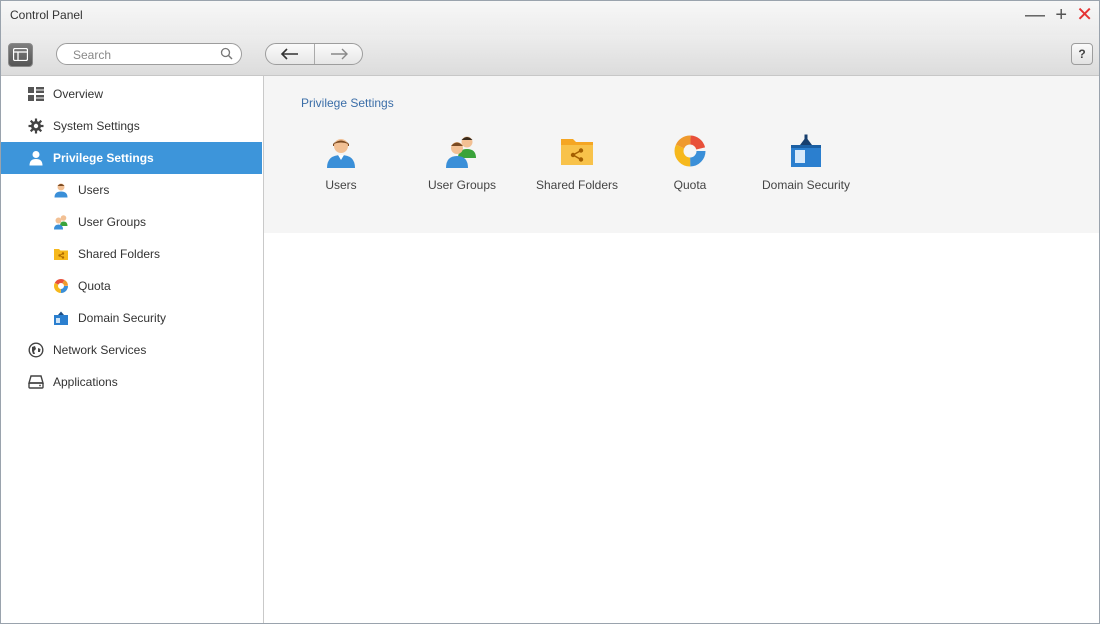  I want to click on globe-icon, so click(36, 350).